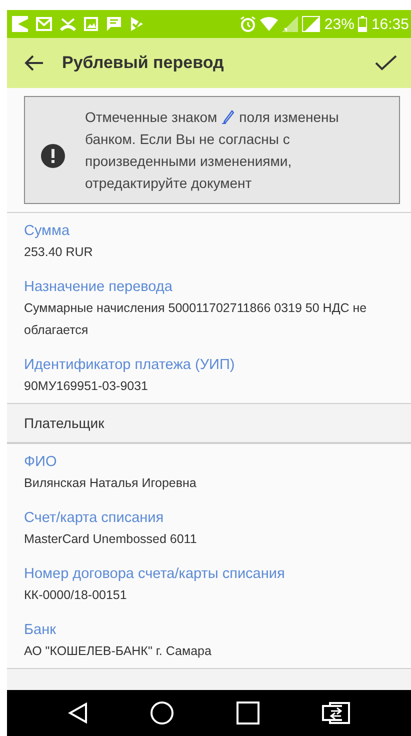 The image size is (411, 736). What do you see at coordinates (40, 630) in the screenshot?
I see `field-label: Банк` at bounding box center [40, 630].